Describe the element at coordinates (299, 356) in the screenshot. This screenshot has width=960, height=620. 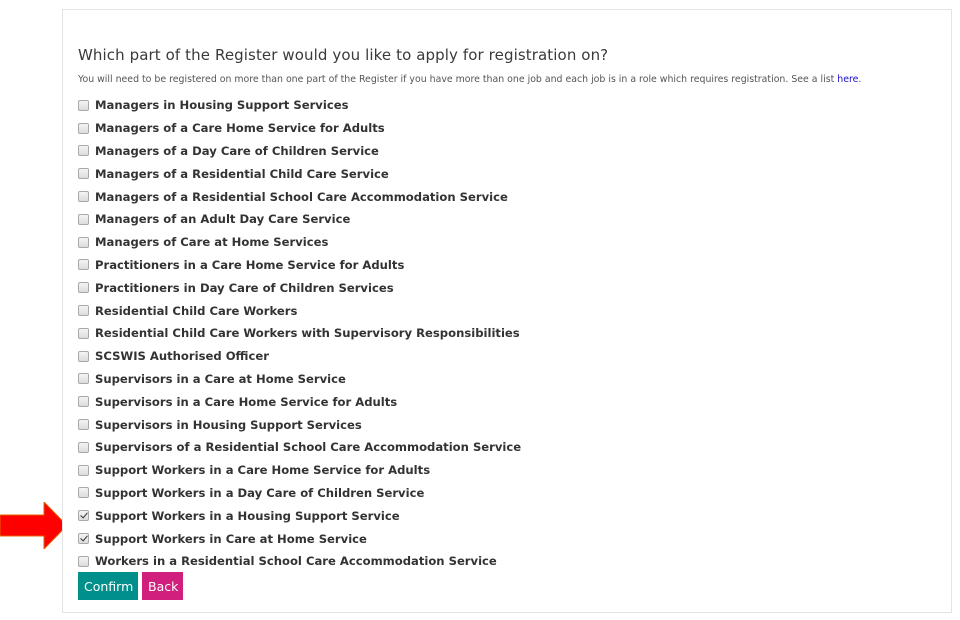
I see `option-row: SCSWIS Authorised Officer` at that location.